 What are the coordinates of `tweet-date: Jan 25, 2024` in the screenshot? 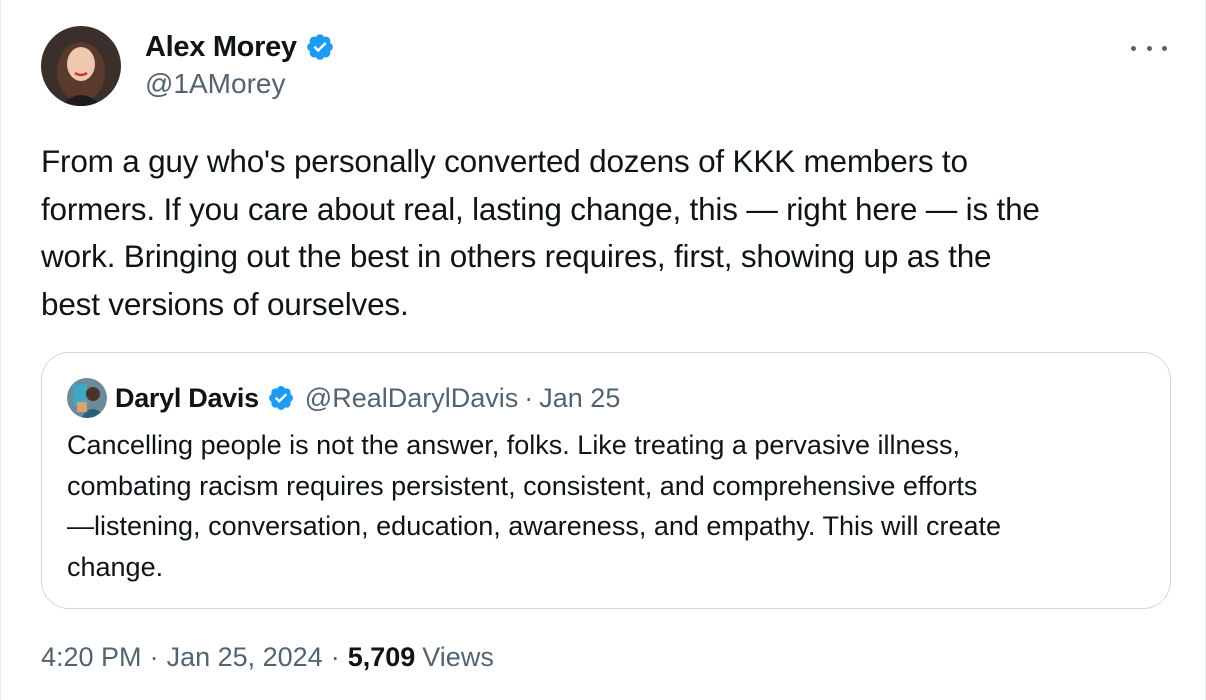 It's located at (245, 657).